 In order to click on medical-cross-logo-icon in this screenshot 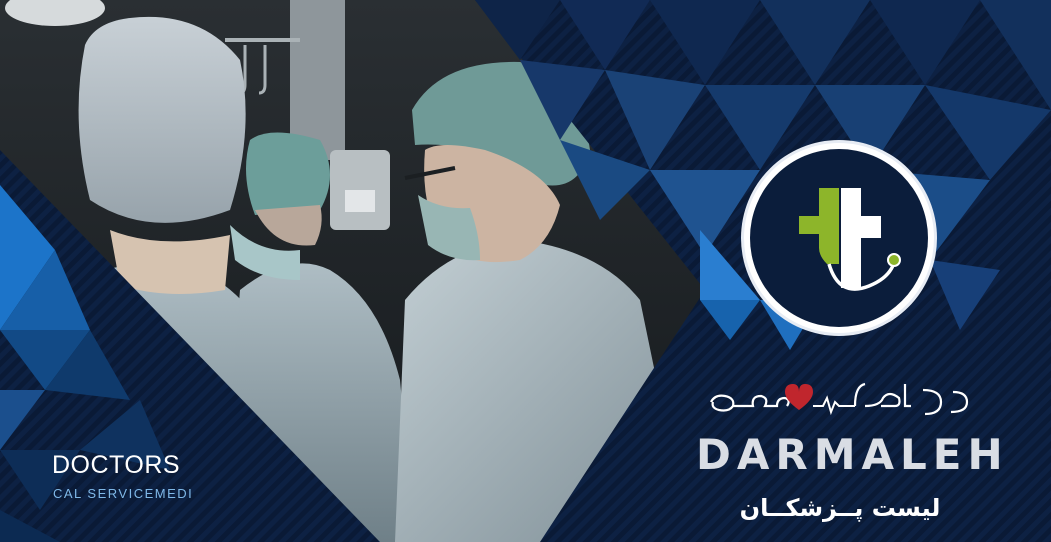, I will do `click(850, 239)`.